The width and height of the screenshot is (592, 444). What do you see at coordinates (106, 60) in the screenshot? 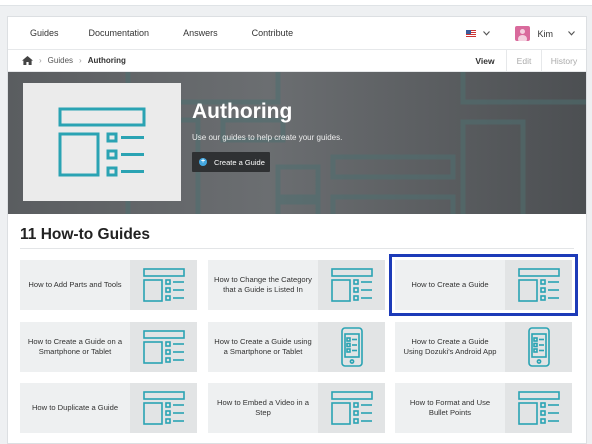
I see `breadcrumb-authoring: Authoring` at bounding box center [106, 60].